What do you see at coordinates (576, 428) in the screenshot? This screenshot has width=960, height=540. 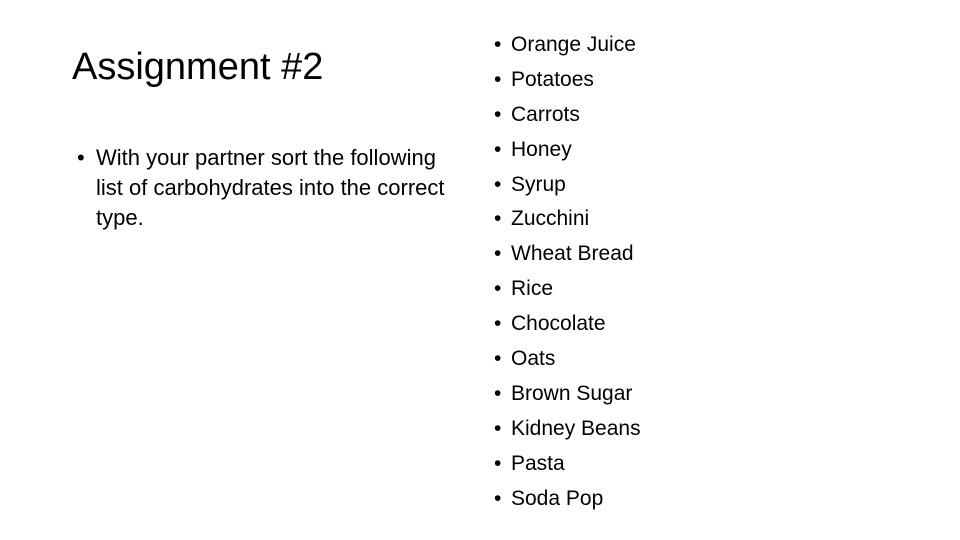 I see `list-item-label: Kidney Beans` at bounding box center [576, 428].